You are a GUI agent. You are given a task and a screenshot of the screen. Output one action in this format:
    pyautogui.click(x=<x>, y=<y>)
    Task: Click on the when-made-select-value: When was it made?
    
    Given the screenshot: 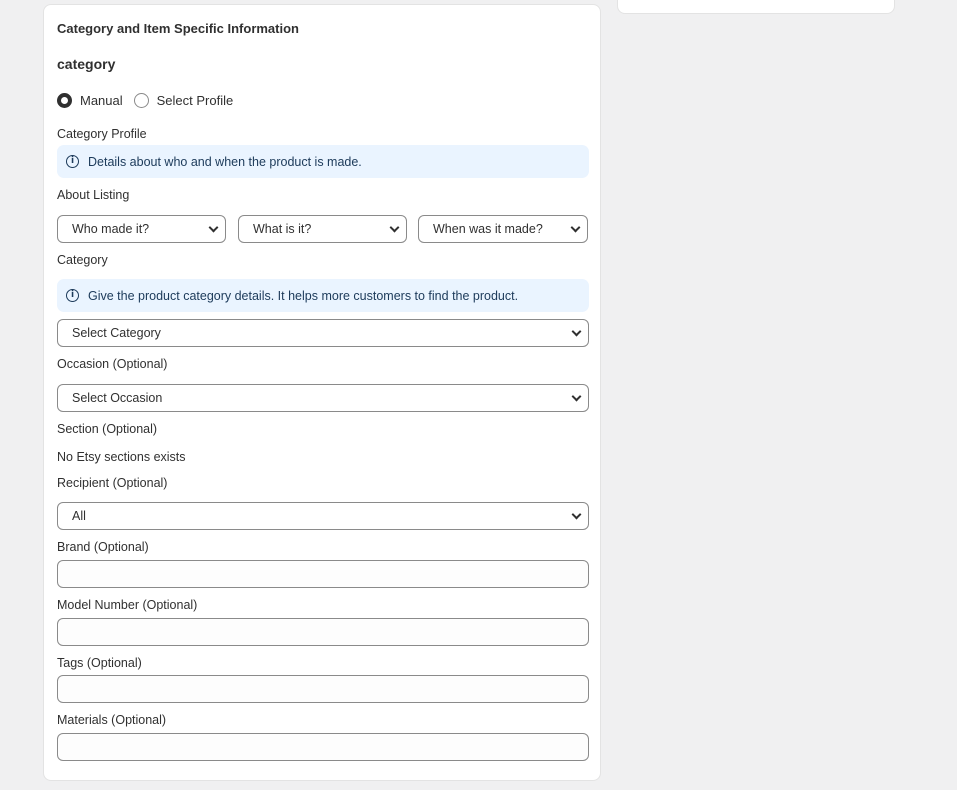 What is the action you would take?
    pyautogui.click(x=488, y=229)
    